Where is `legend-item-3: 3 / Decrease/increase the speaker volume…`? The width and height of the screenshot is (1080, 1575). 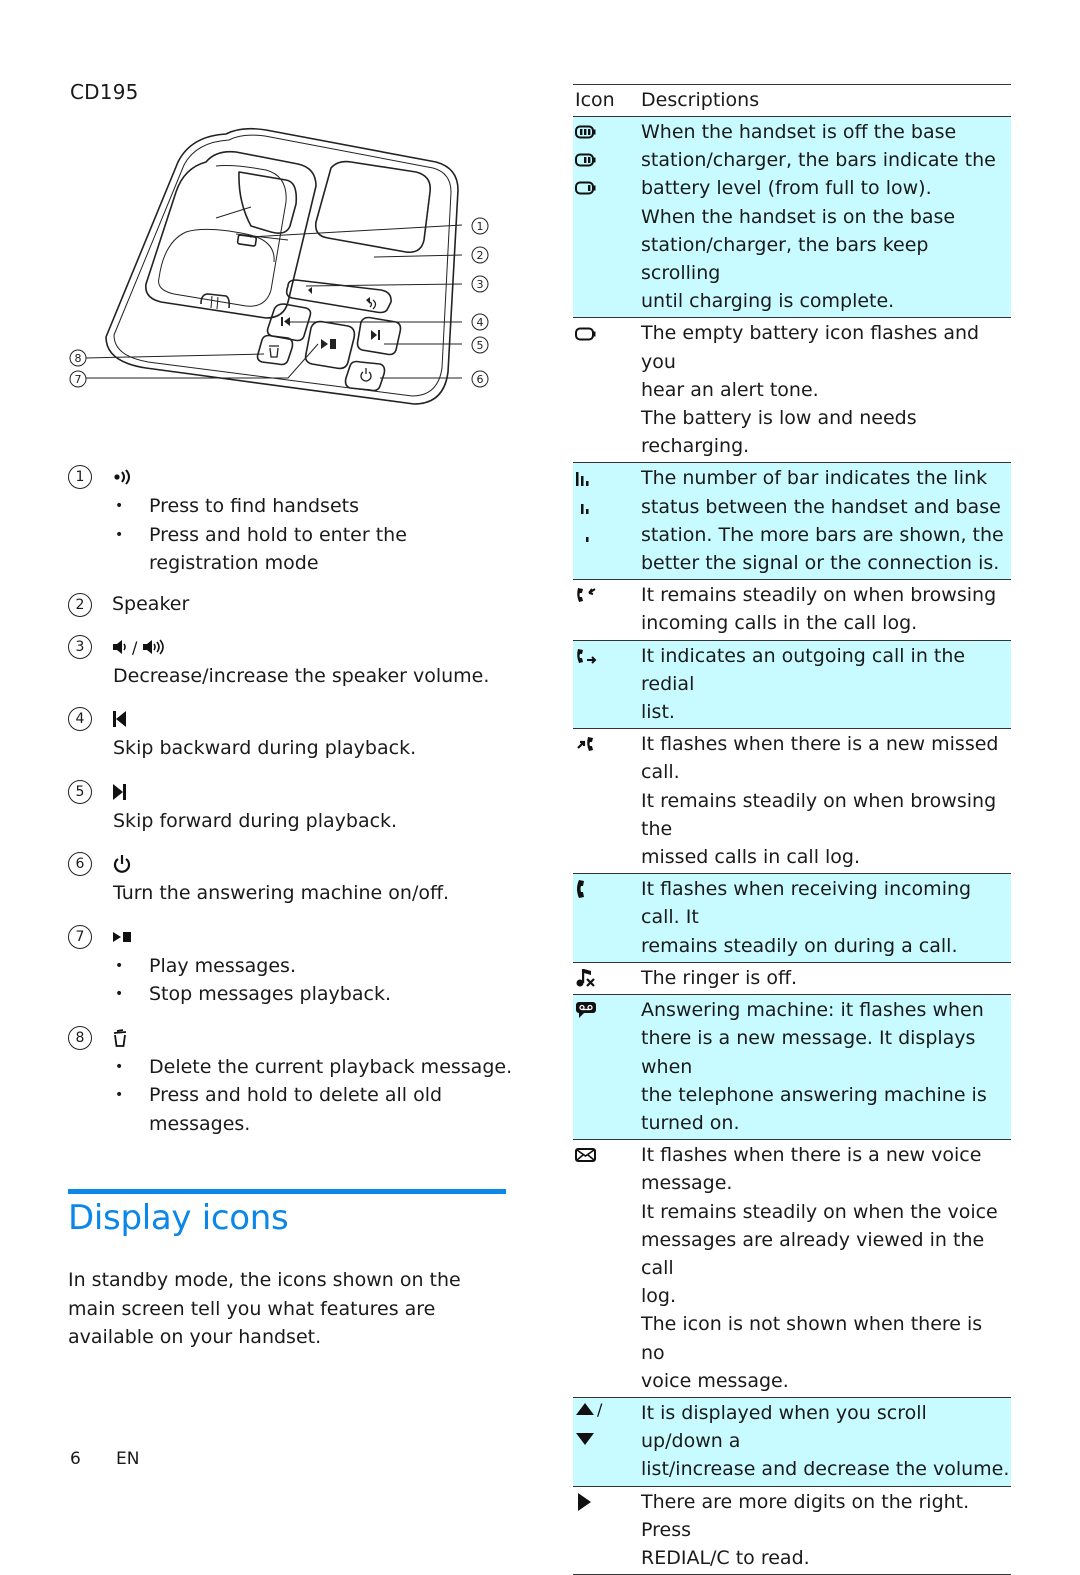 legend-item-3: 3 / Decrease/increase the speaker volume… is located at coordinates (293, 661).